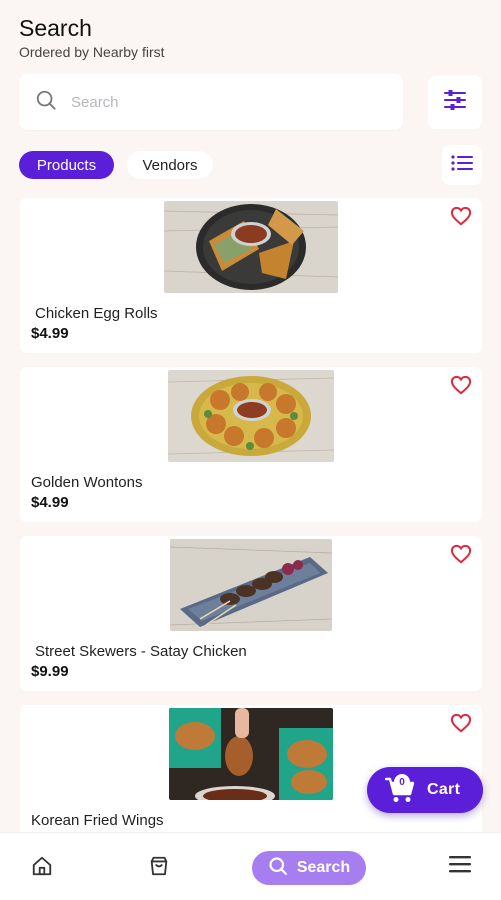 The image size is (501, 900). What do you see at coordinates (170, 165) in the screenshot?
I see `tab-vendors: Vendors` at bounding box center [170, 165].